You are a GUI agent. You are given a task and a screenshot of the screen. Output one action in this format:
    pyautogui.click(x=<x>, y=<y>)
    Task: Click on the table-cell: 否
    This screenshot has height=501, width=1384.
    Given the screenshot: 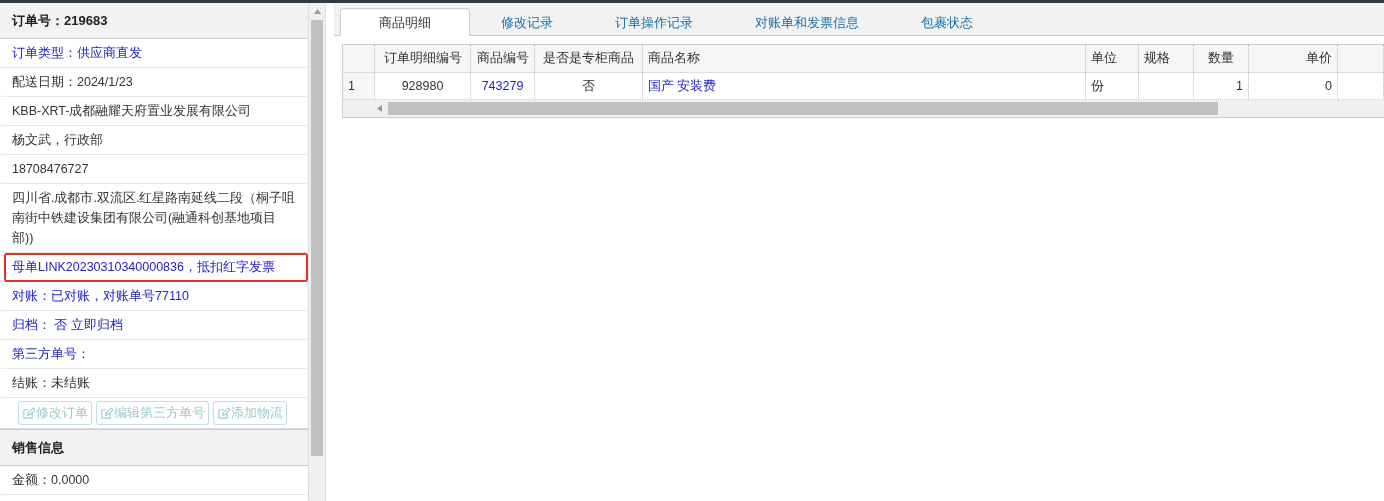 What is the action you would take?
    pyautogui.click(x=589, y=86)
    